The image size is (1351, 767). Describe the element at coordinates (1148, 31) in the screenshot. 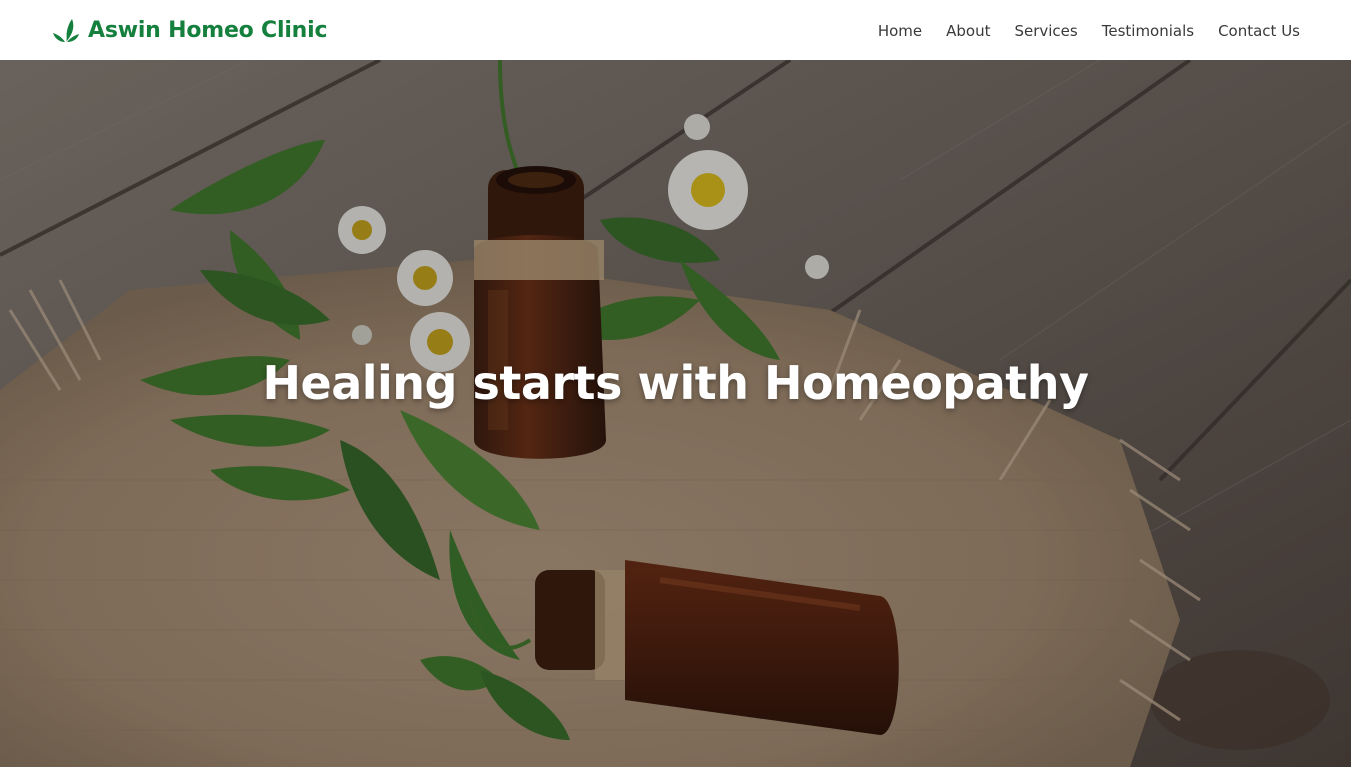

I see `nav-testimonials-link: Testimonials` at that location.